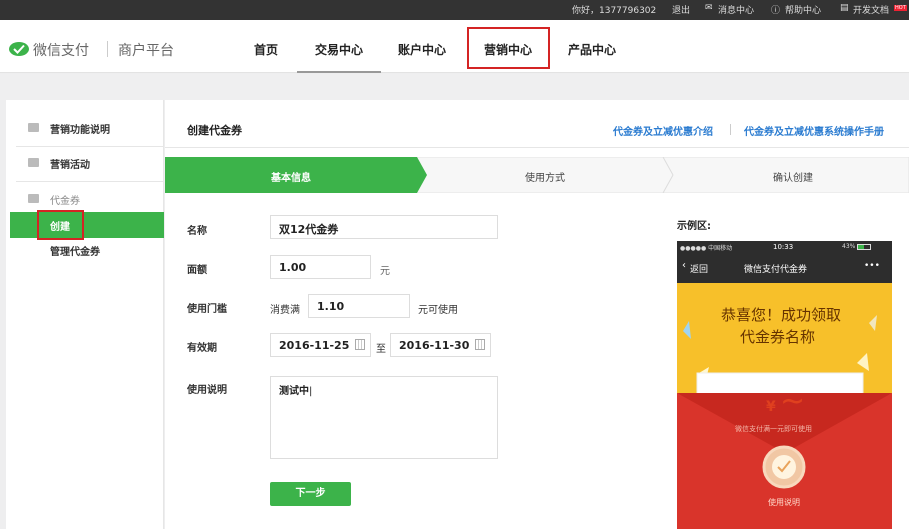 This screenshot has width=909, height=529. What do you see at coordinates (33, 198) in the screenshot?
I see `coupon-icon` at bounding box center [33, 198].